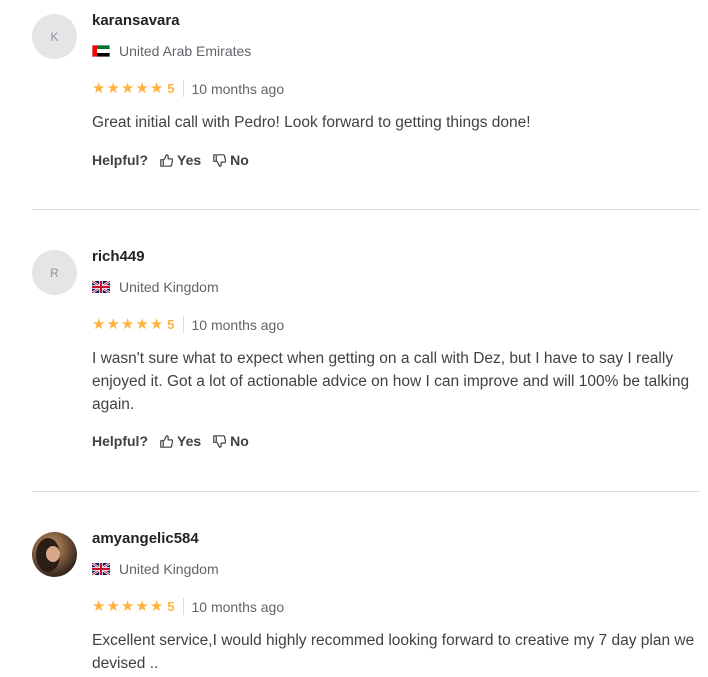 This screenshot has height=677, width=708. Describe the element at coordinates (145, 538) in the screenshot. I see `reviewer-username: amyangelic584` at that location.